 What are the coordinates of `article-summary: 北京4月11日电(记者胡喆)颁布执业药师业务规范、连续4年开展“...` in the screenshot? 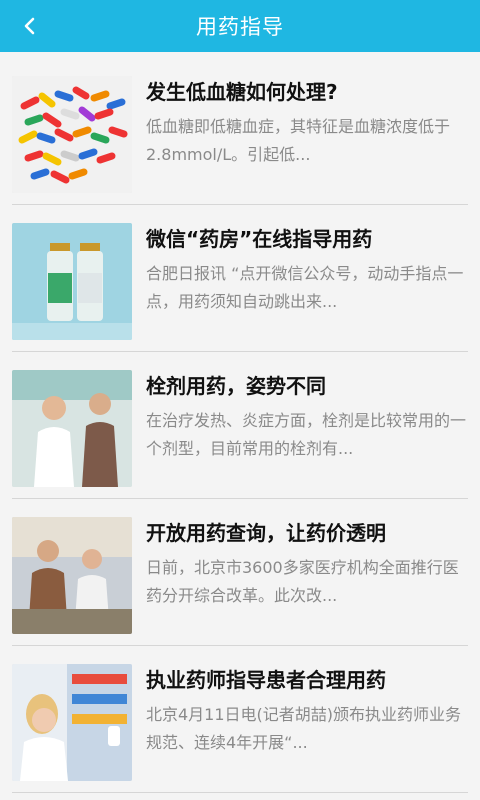 It's located at (304, 728).